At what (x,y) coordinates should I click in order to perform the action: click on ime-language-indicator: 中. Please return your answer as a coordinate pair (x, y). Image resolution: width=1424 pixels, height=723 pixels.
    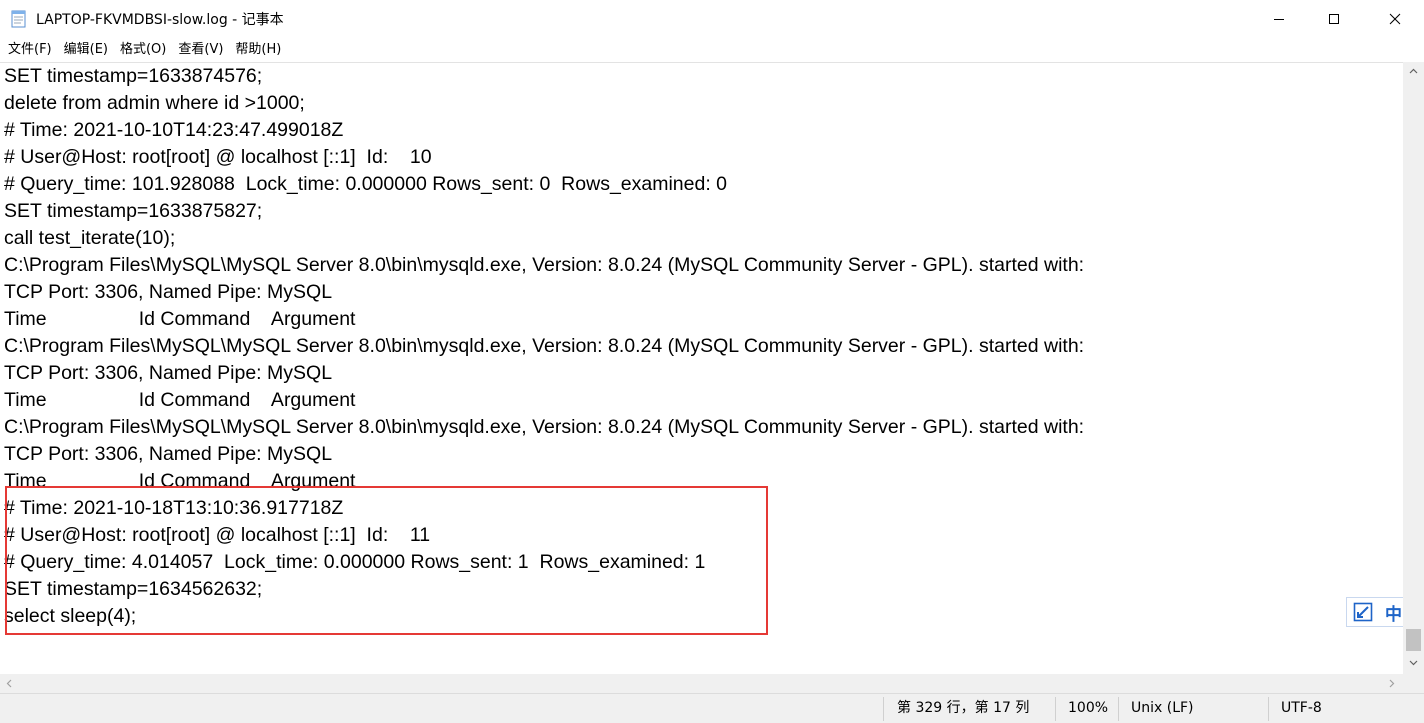
    Looking at the image, I should click on (1393, 612).